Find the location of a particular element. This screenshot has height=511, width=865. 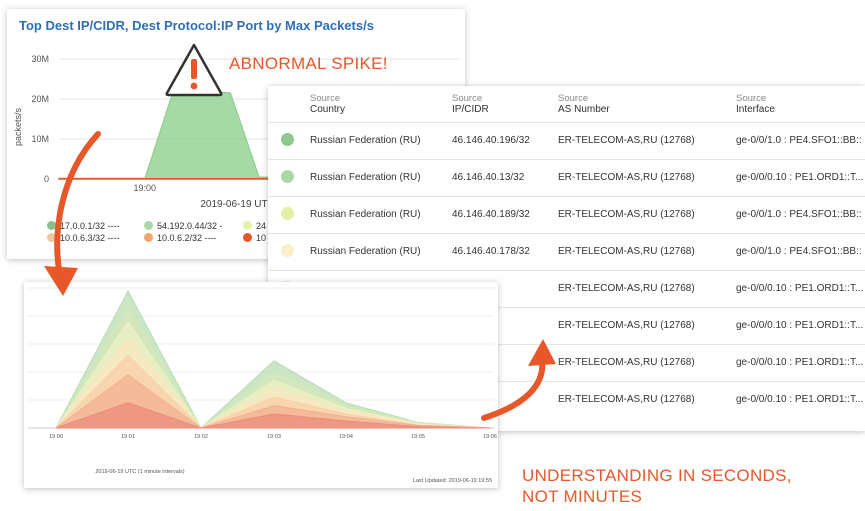

ip-cell: 46.146.40.189/32 is located at coordinates (505, 214).